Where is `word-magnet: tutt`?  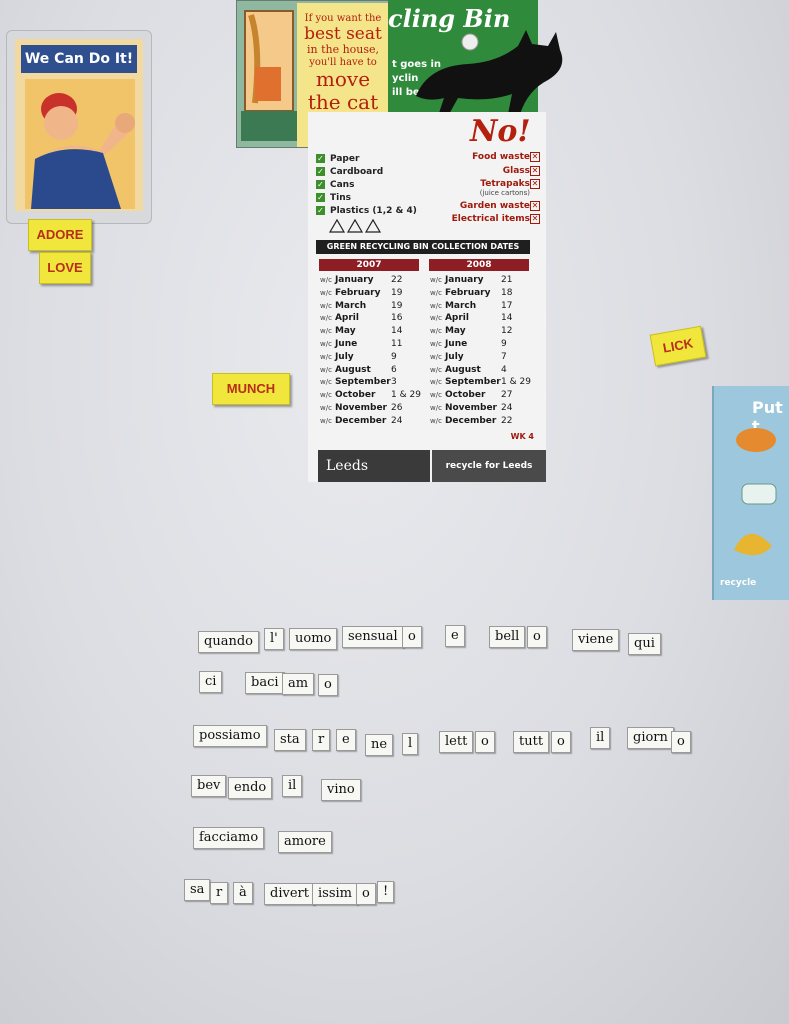 word-magnet: tutt is located at coordinates (531, 742).